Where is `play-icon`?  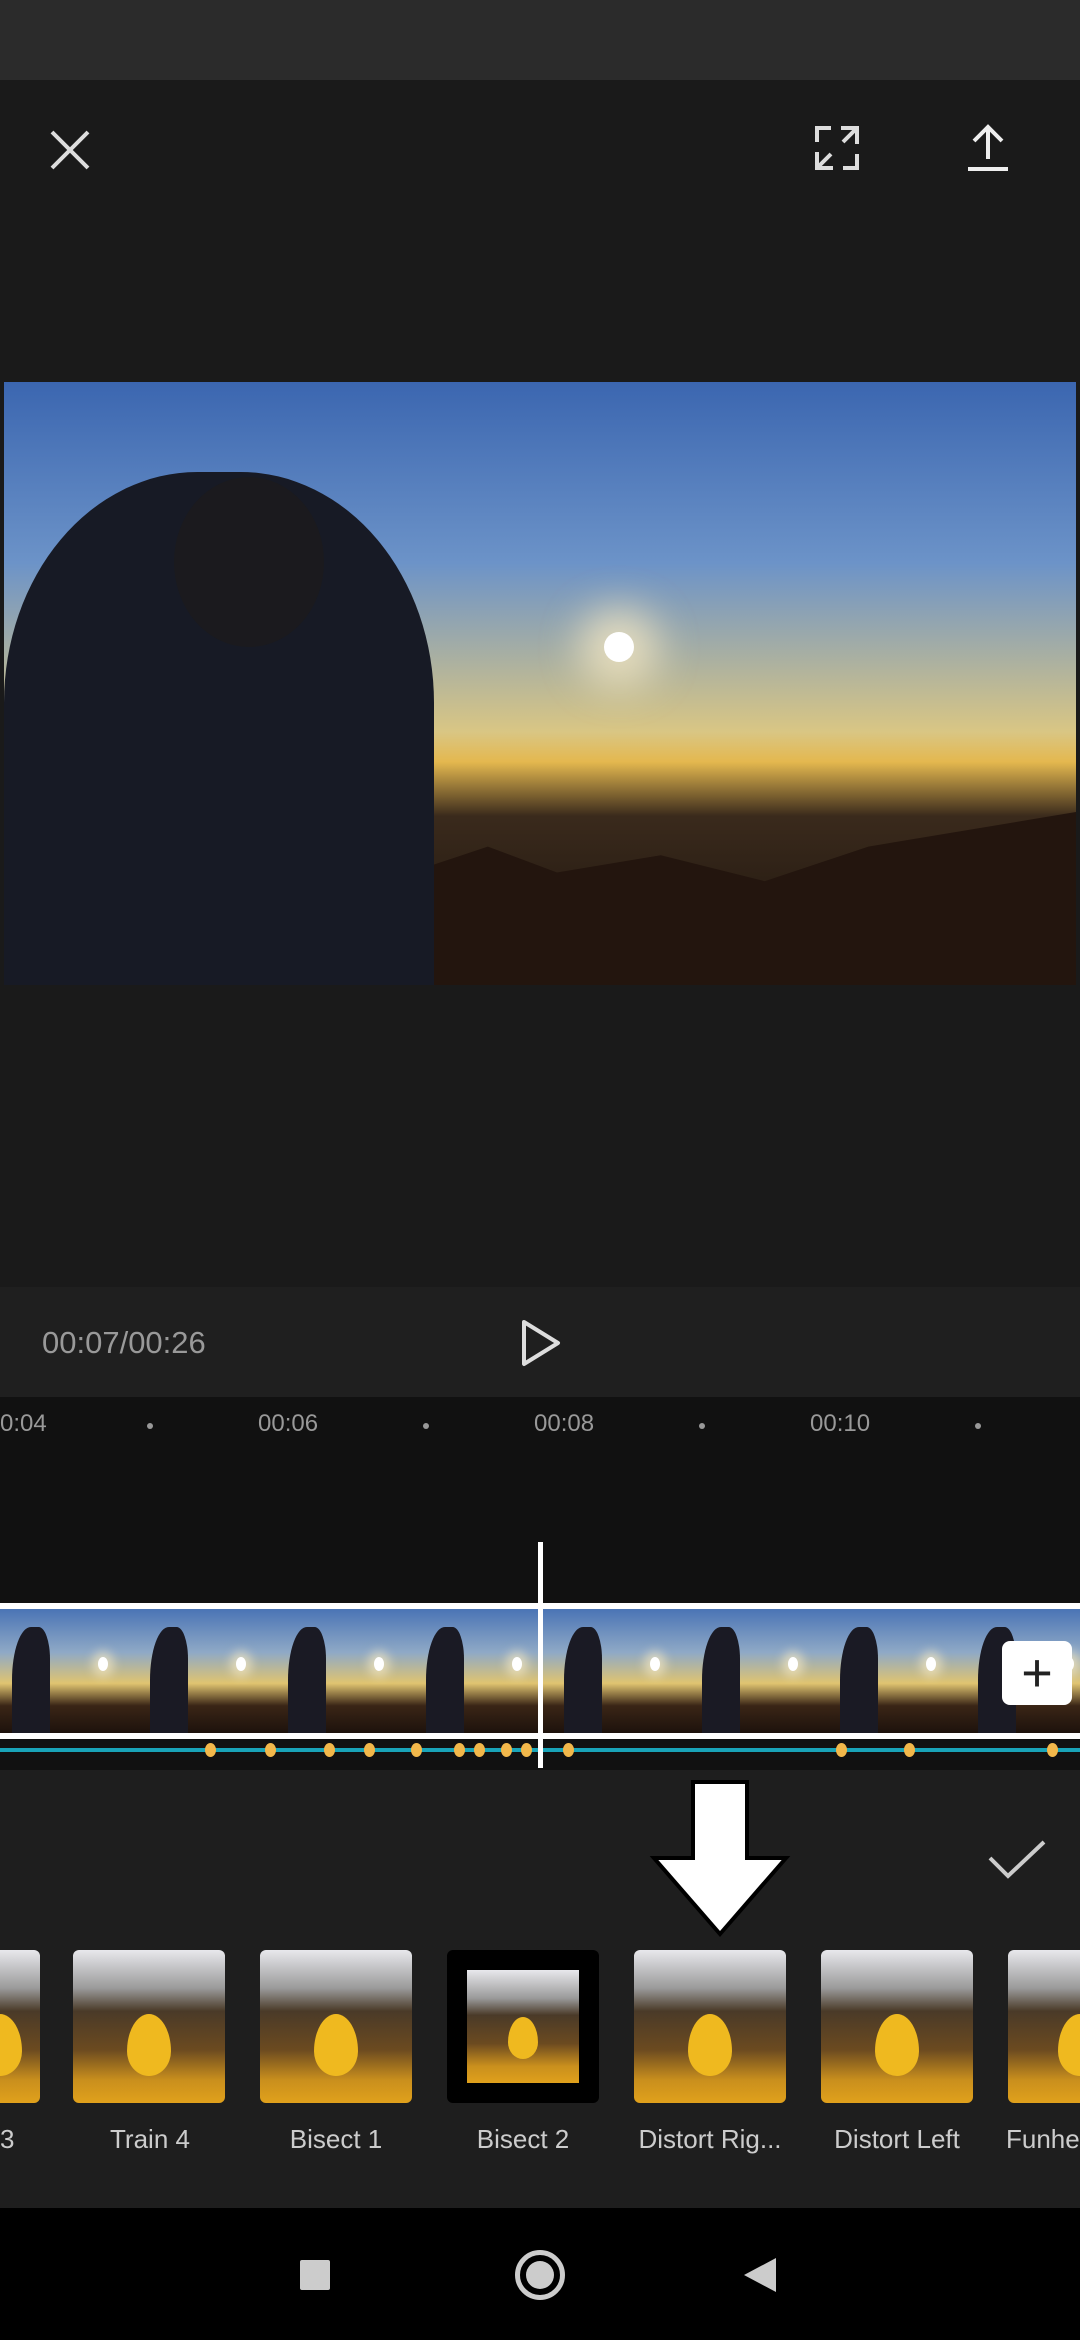
play-icon is located at coordinates (542, 1345).